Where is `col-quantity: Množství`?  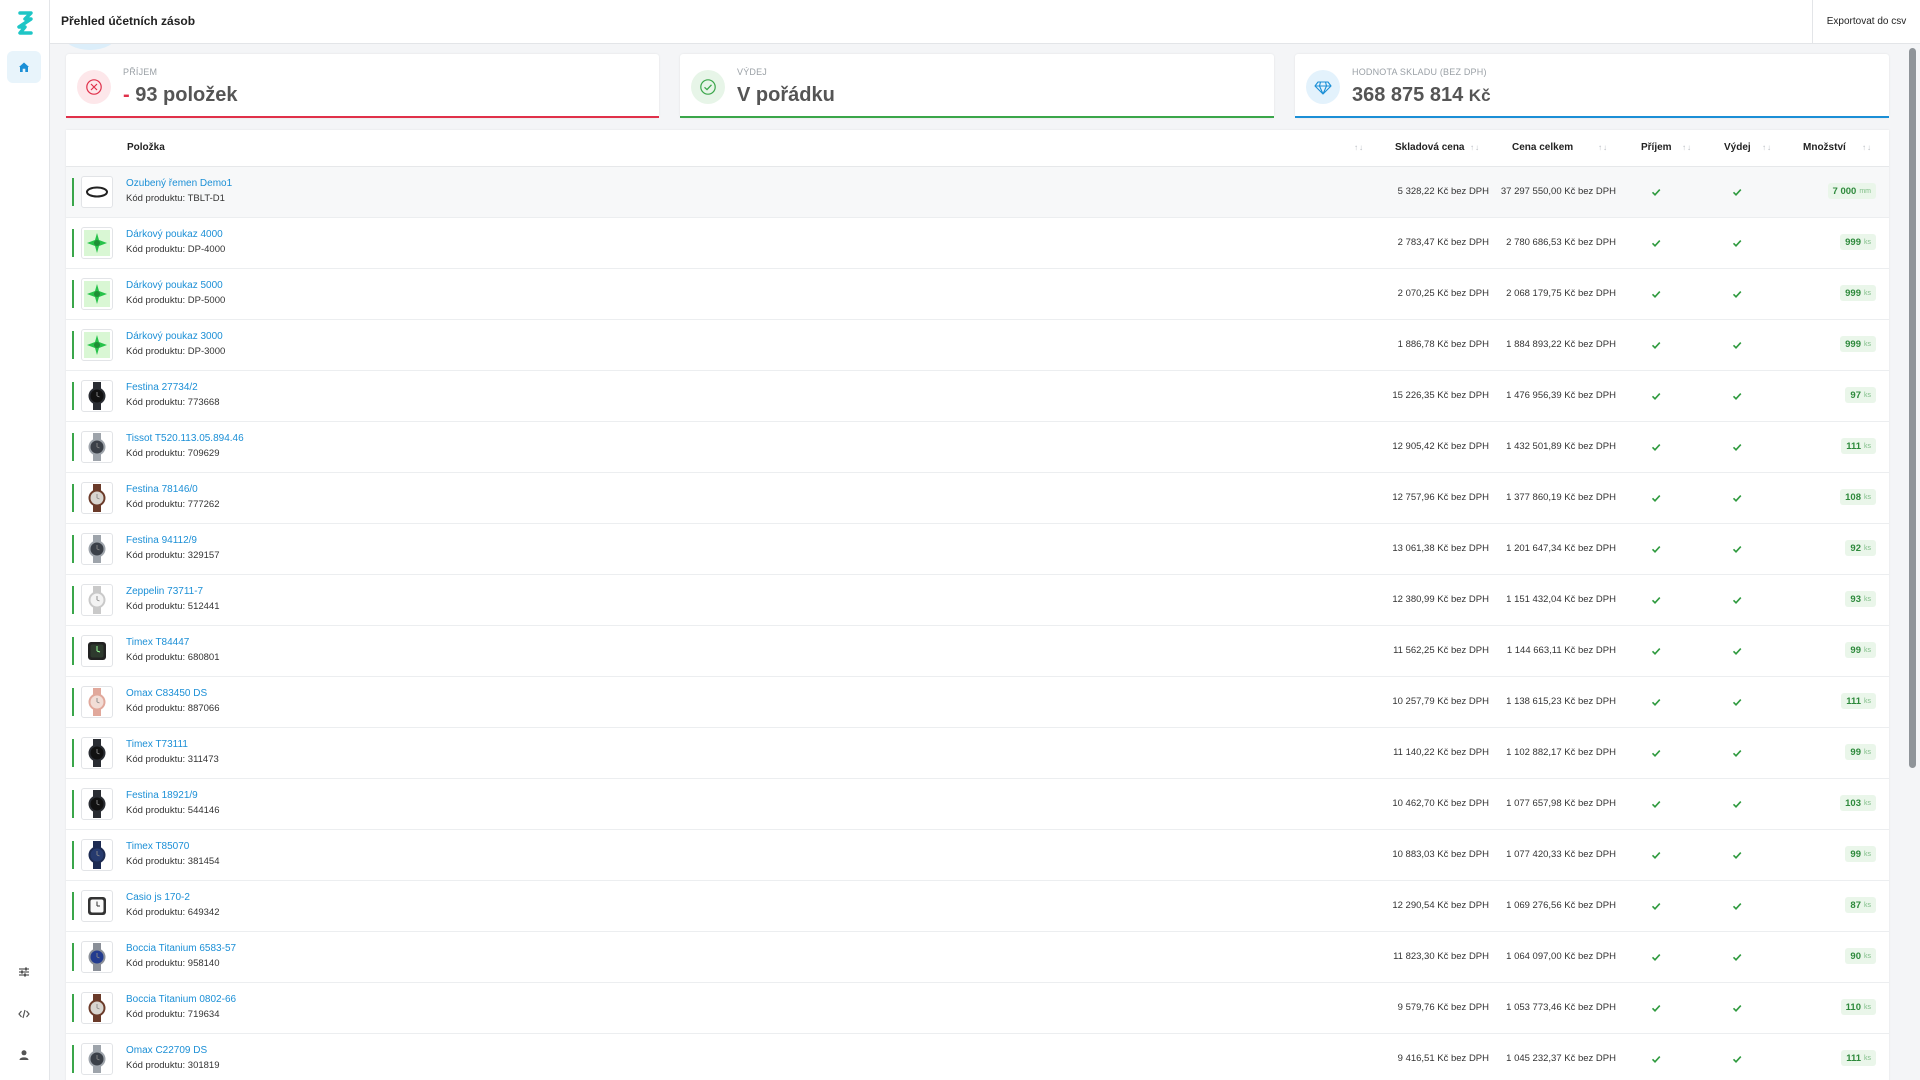 col-quantity: Množství is located at coordinates (1824, 147).